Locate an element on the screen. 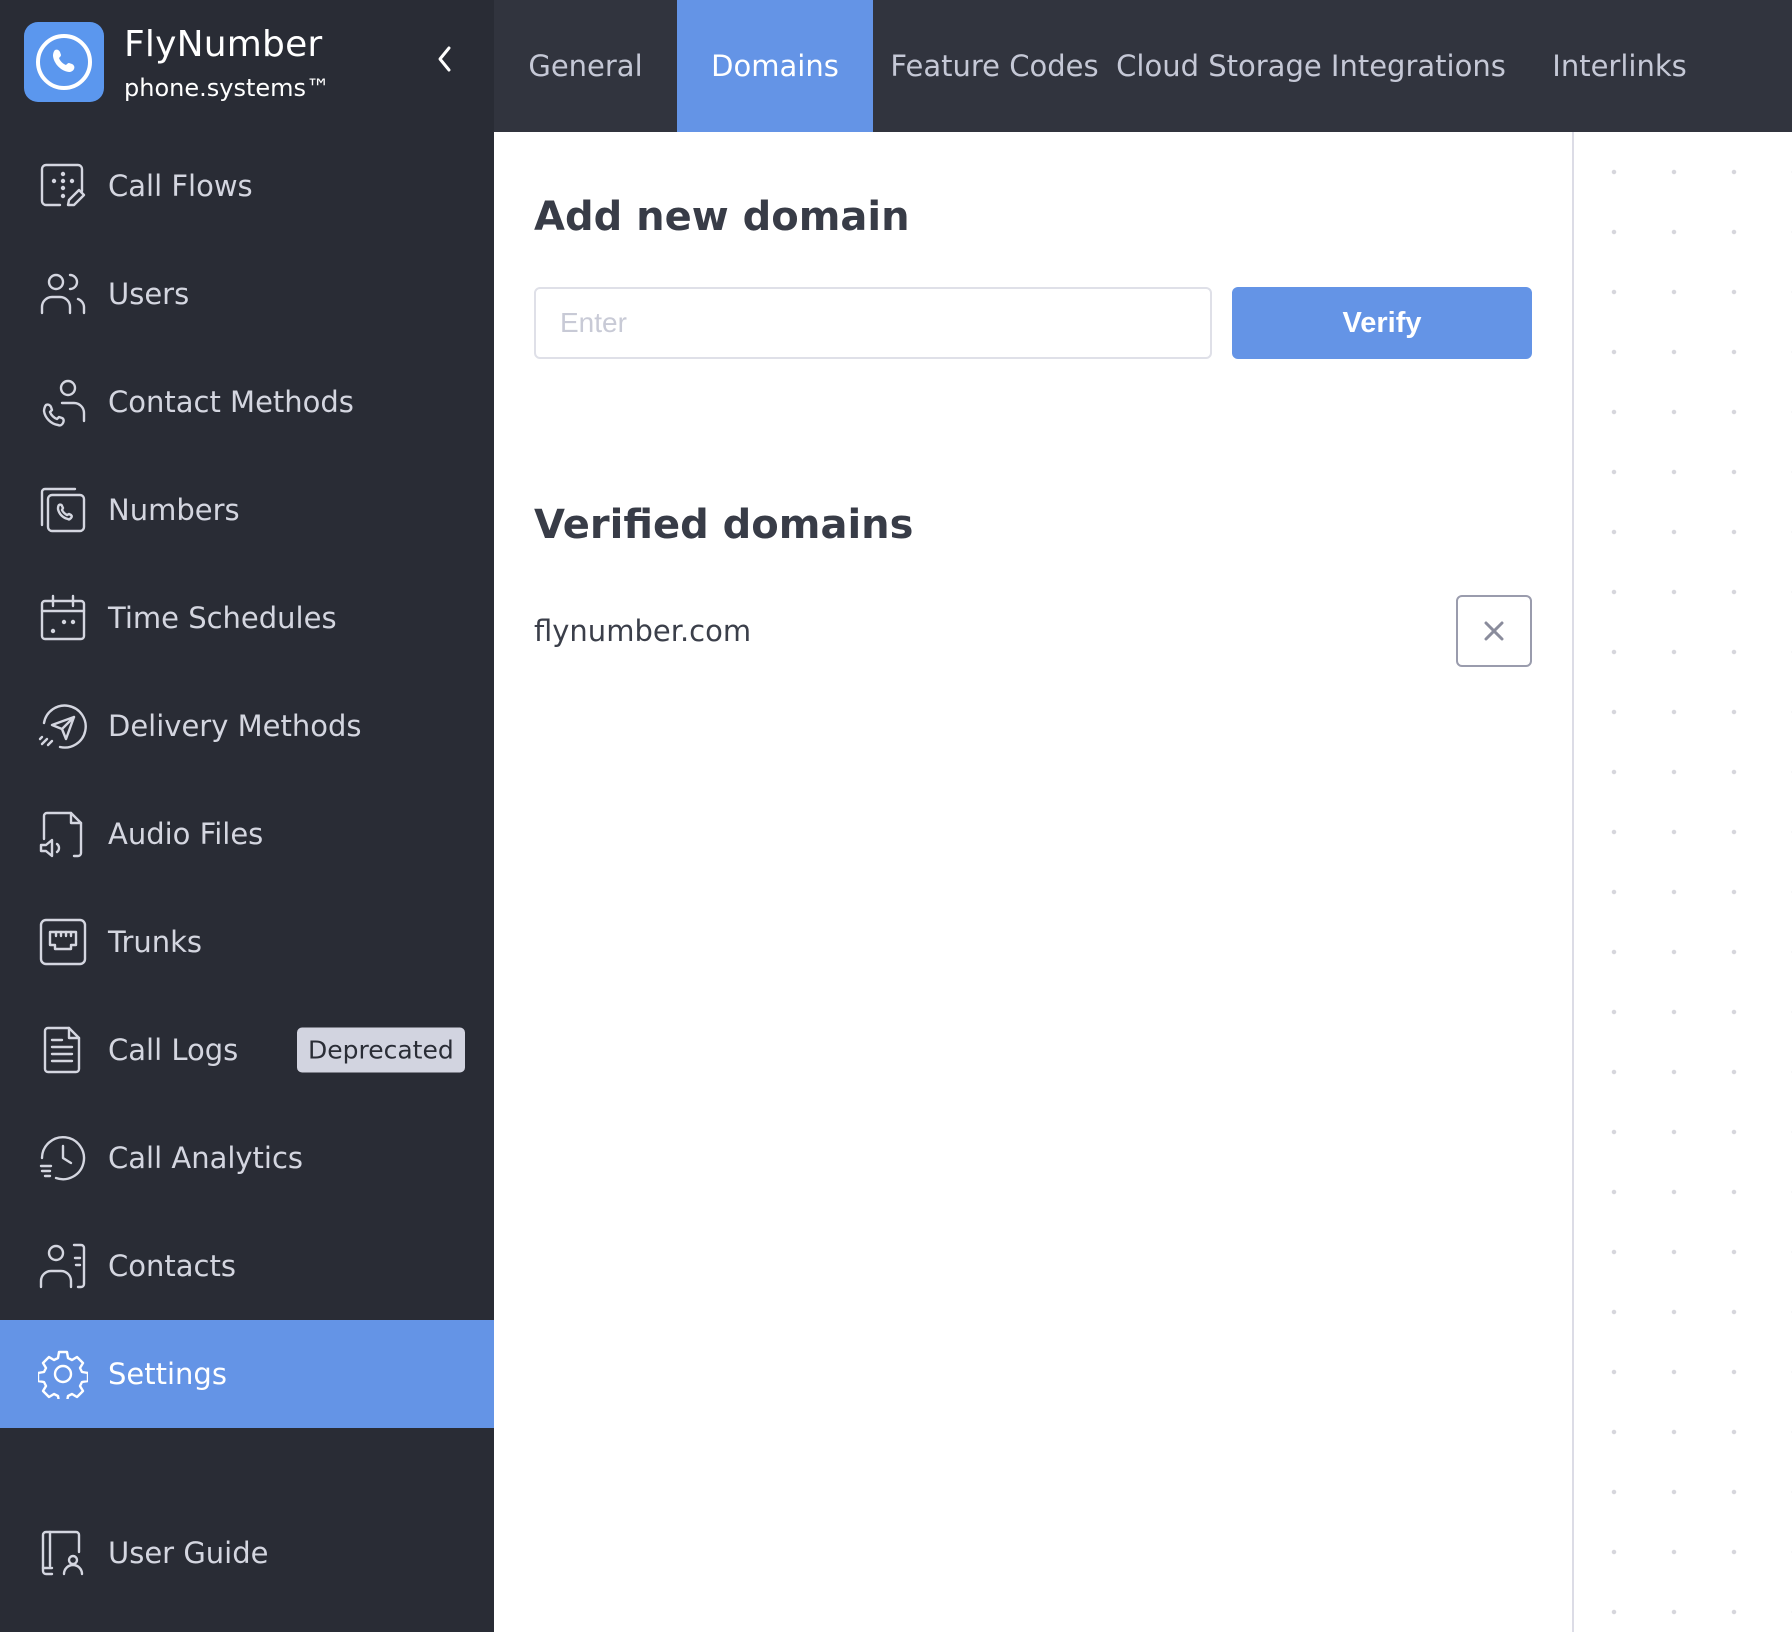 Image resolution: width=1792 pixels, height=1632 pixels. tab-feature-codes: Feature Codes is located at coordinates (994, 66).